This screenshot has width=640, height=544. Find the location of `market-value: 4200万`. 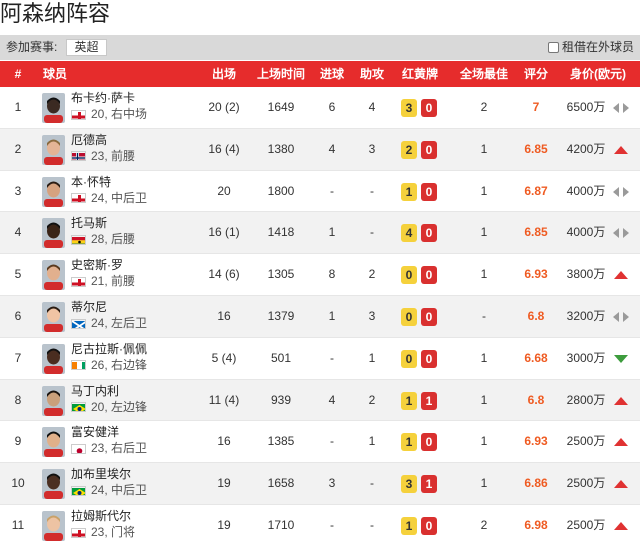

market-value: 4200万 is located at coordinates (586, 148).